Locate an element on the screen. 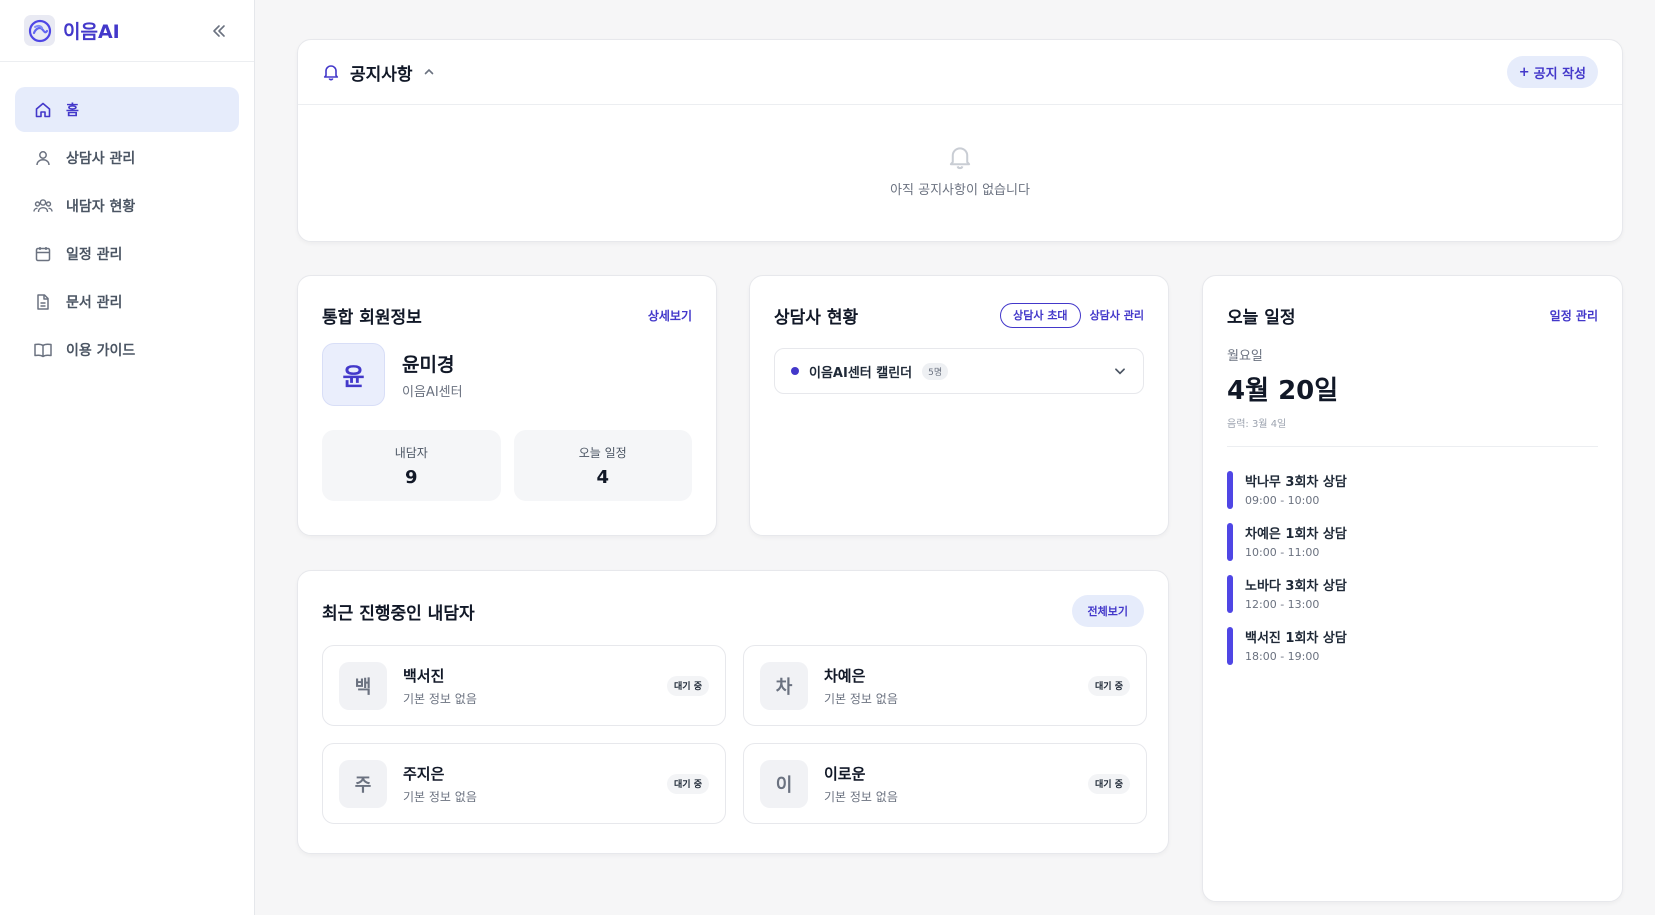 Image resolution: width=1655 pixels, height=915 pixels. member-name: 윤미경 is located at coordinates (428, 364).